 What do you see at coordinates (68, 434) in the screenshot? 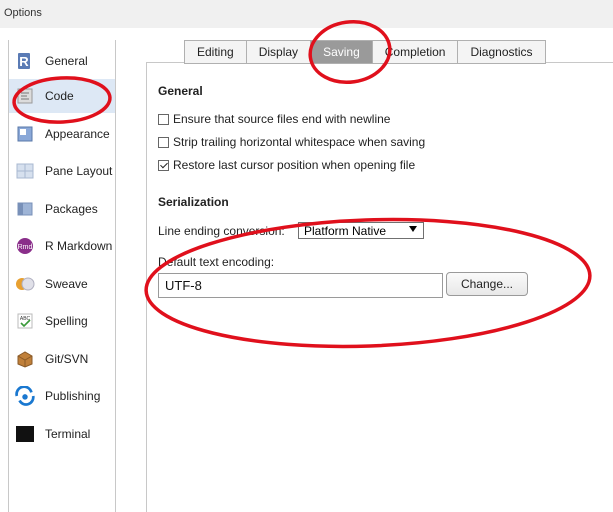
I see `sidebar-item-label: Terminal` at bounding box center [68, 434].